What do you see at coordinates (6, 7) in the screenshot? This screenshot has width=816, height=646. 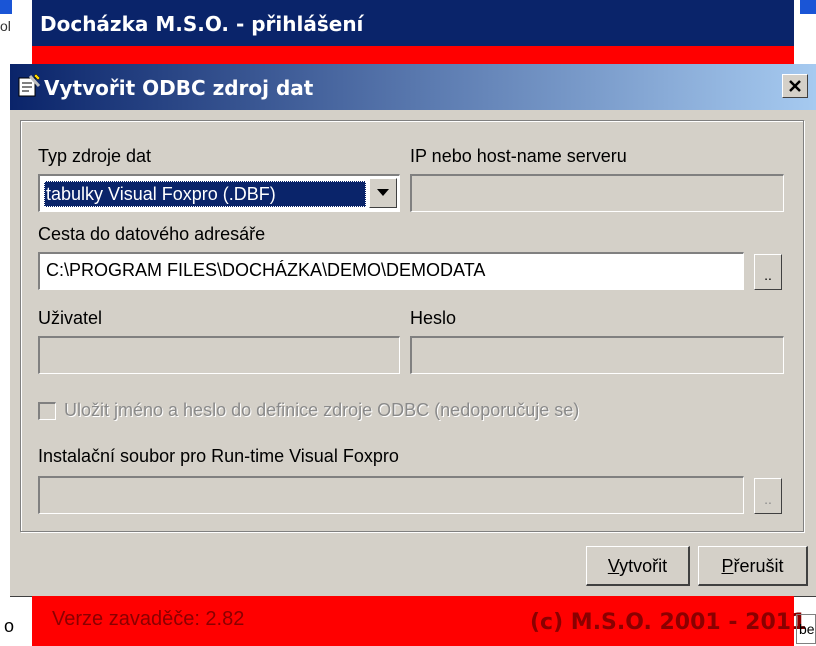 I see `background-window-edge` at bounding box center [6, 7].